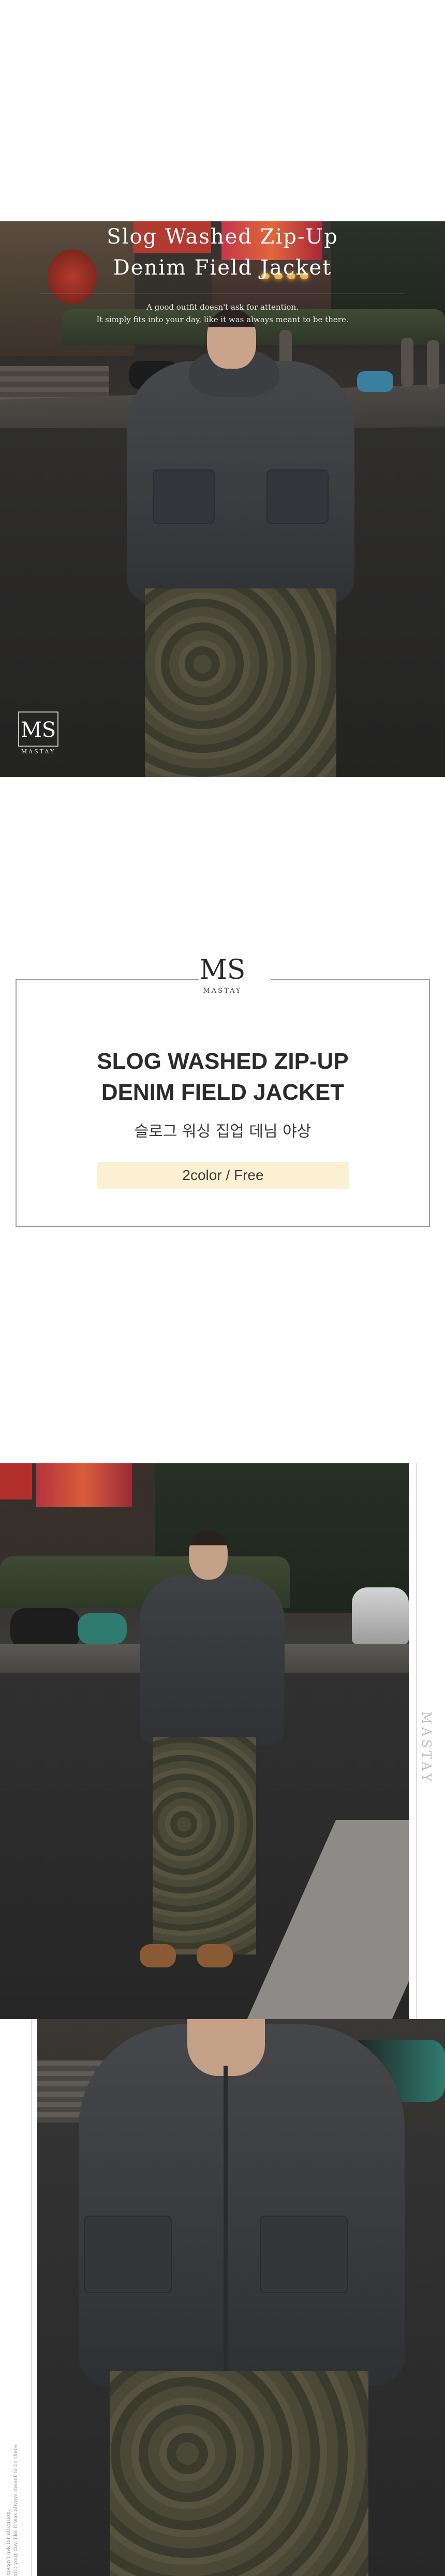  I want to click on model-head, so click(208, 1556).